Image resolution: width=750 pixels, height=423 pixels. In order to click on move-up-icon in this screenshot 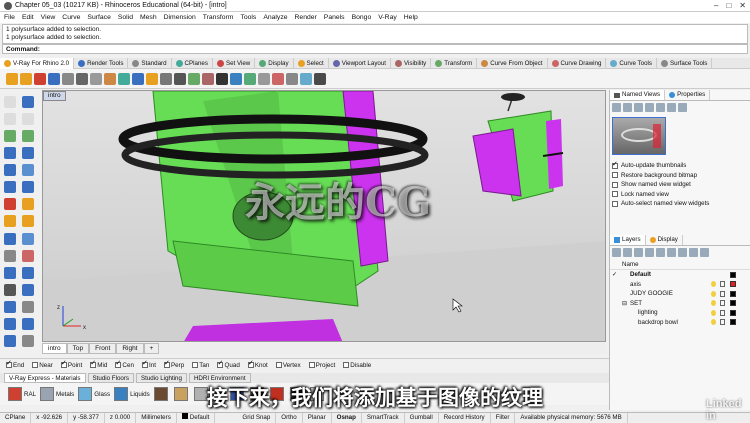, I will do `click(649, 252)`.